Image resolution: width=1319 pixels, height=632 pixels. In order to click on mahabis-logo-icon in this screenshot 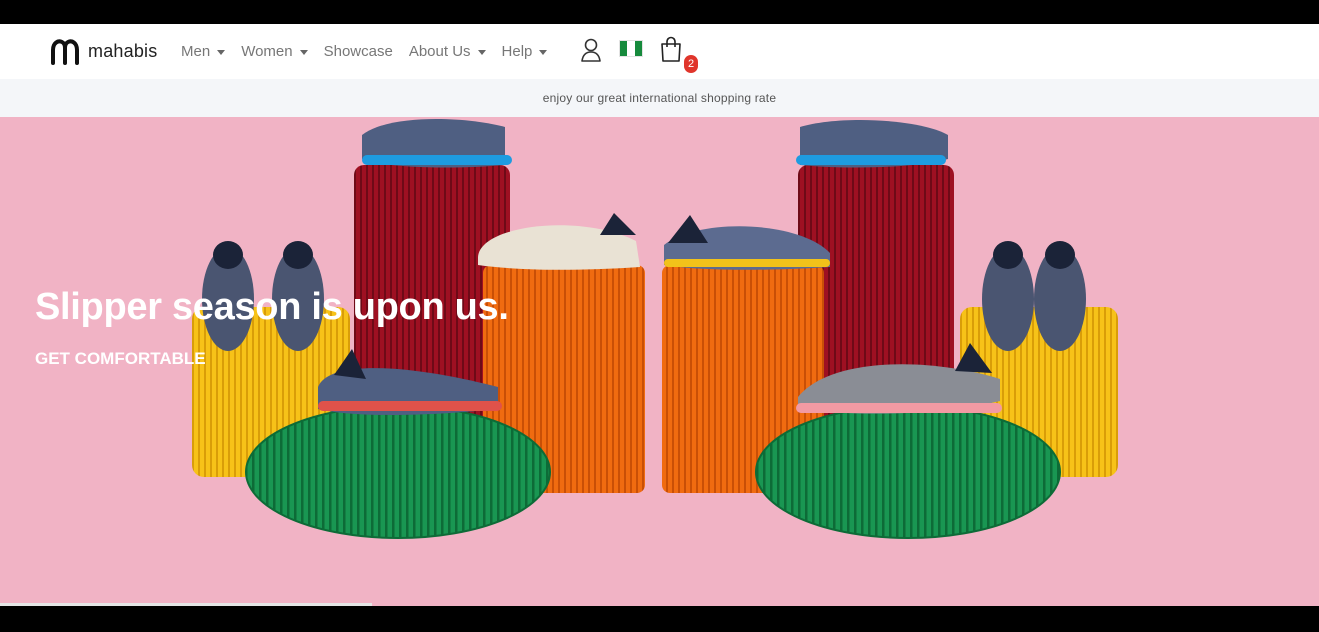, I will do `click(65, 52)`.